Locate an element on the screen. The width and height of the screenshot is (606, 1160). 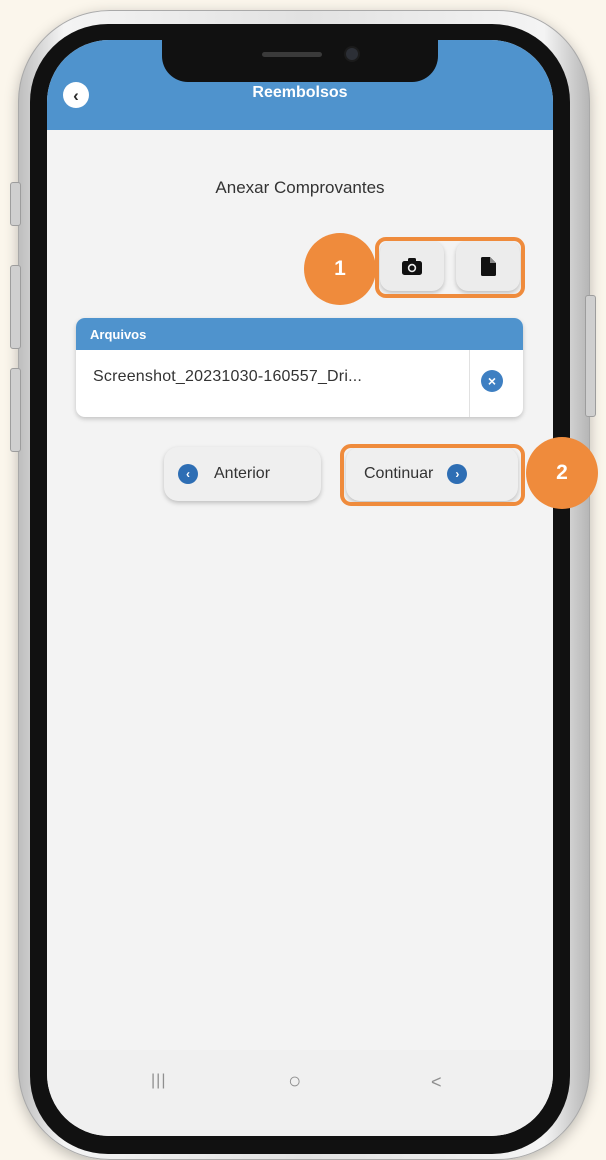
annotation-badge-2: 2 is located at coordinates (562, 473).